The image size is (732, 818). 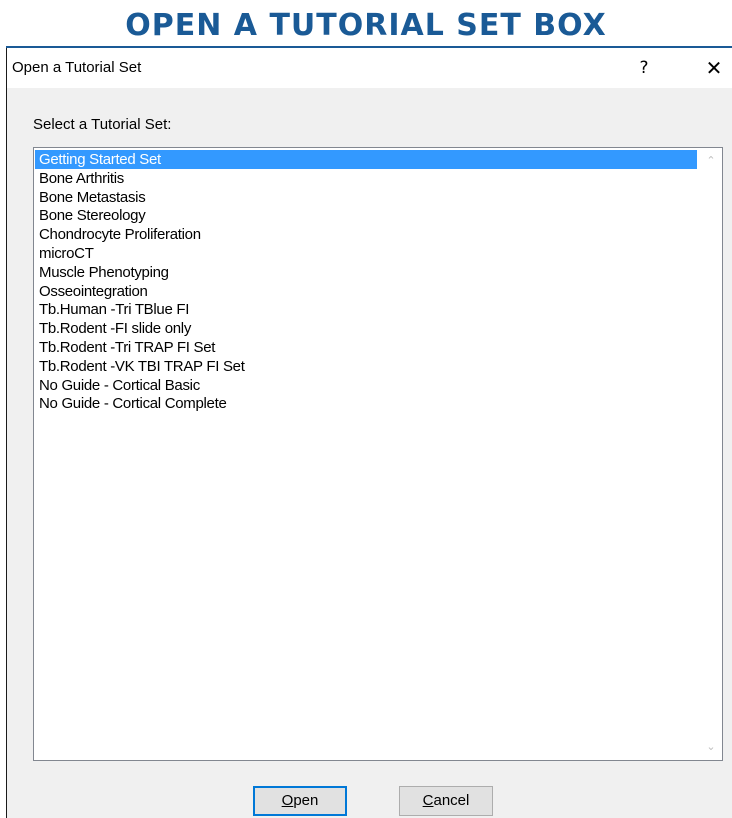 What do you see at coordinates (366, 159) in the screenshot?
I see `list-item: Getting Started Set` at bounding box center [366, 159].